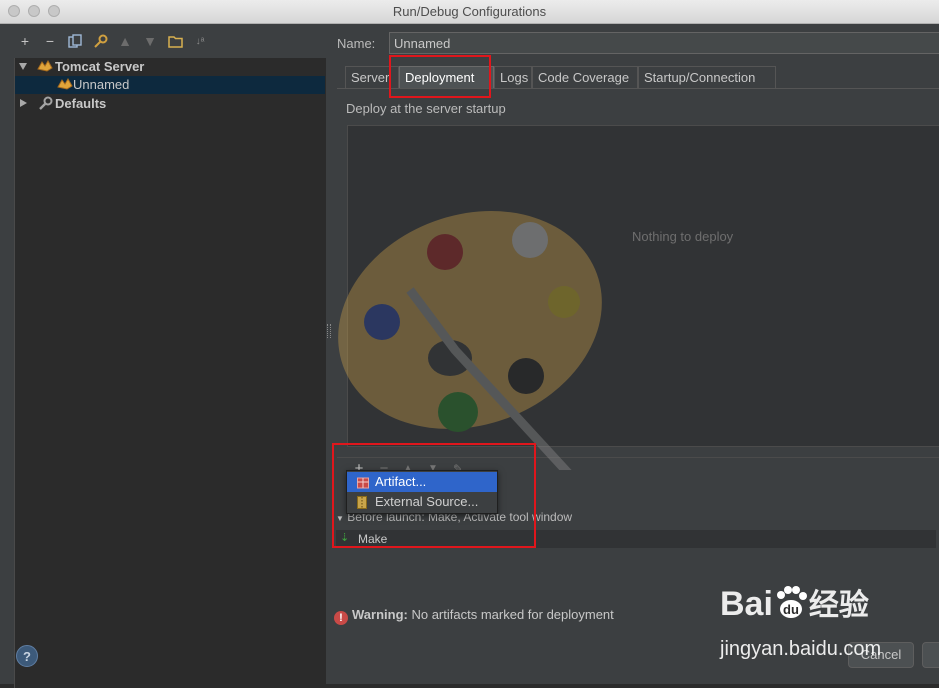  What do you see at coordinates (75, 41) in the screenshot?
I see `copy-icon` at bounding box center [75, 41].